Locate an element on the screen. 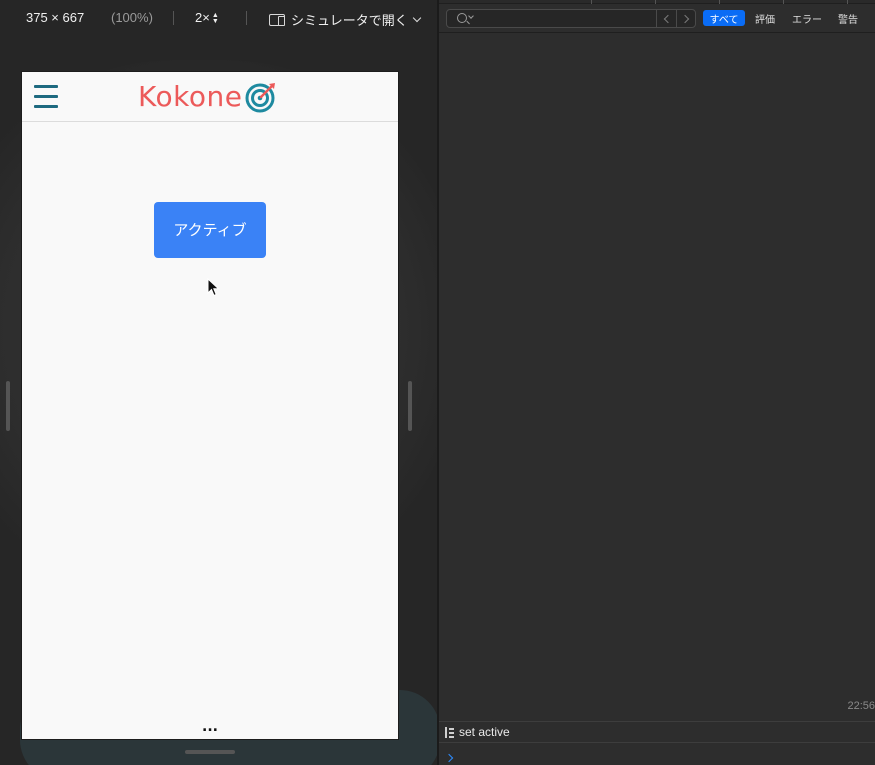 The width and height of the screenshot is (875, 765). console-filter-bar: すべて 評価 エラー 警告 is located at coordinates (657, 18).